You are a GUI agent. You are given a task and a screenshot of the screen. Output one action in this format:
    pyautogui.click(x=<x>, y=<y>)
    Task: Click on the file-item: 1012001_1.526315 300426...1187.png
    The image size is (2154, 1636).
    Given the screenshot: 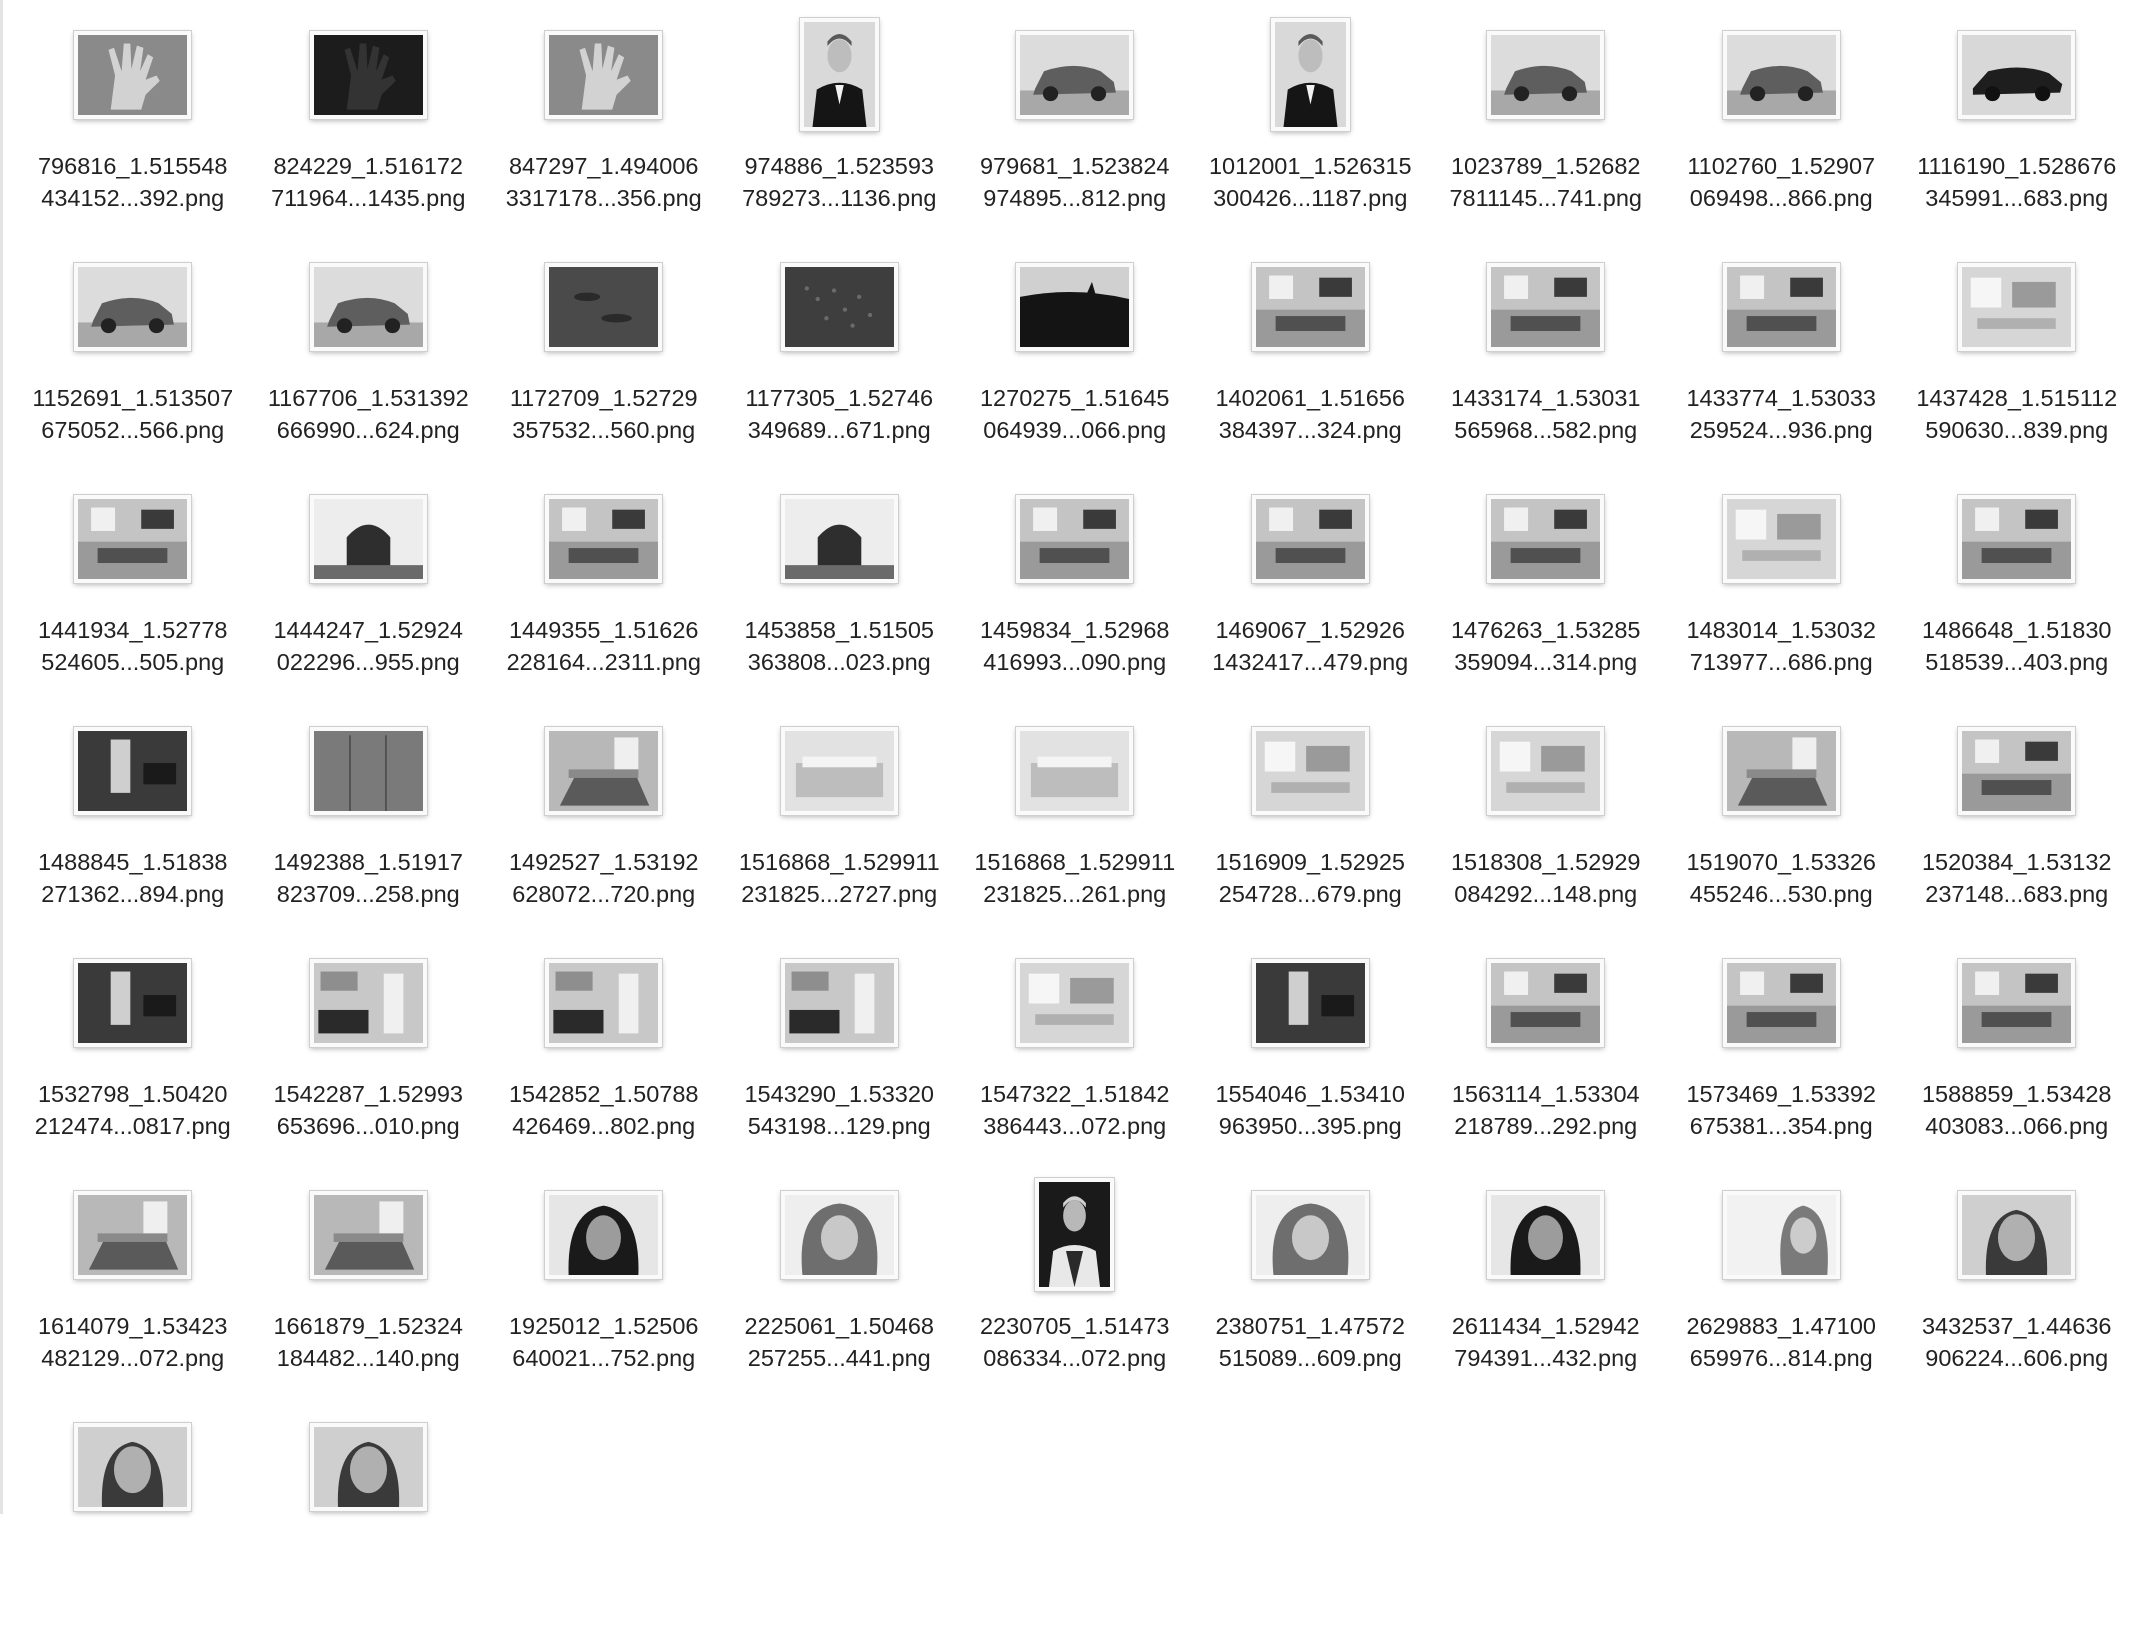 What is the action you would take?
    pyautogui.click(x=1311, y=128)
    